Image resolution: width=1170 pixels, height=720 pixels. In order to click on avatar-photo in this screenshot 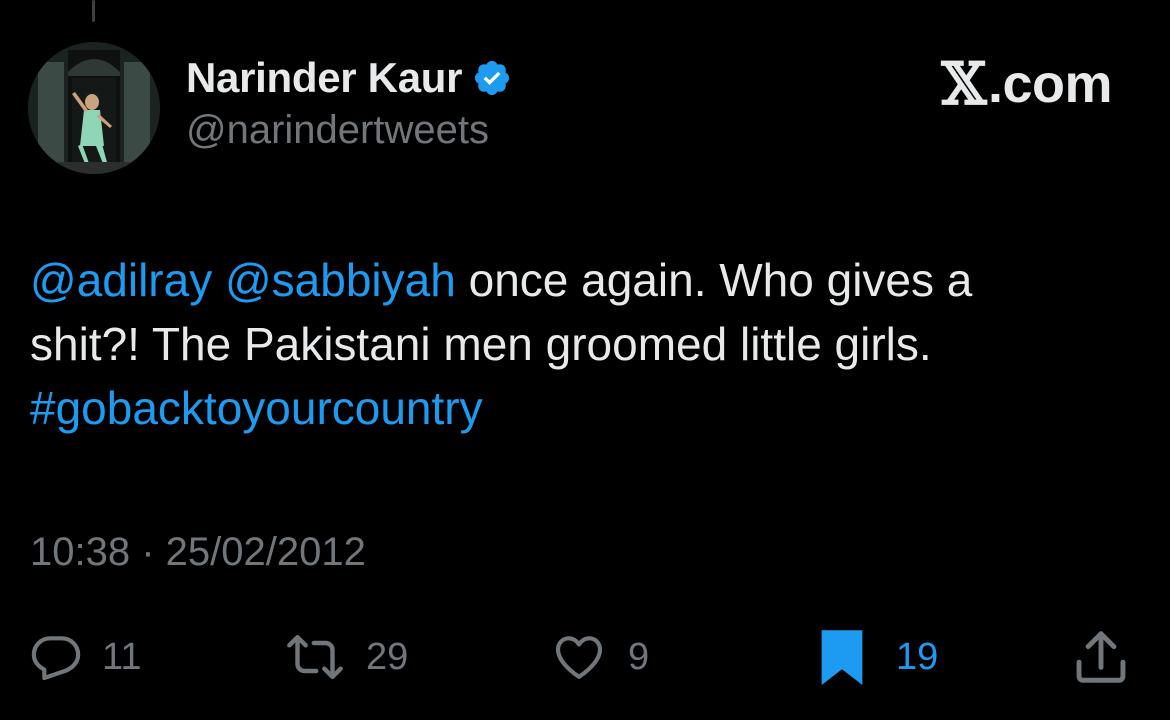, I will do `click(94, 108)`.